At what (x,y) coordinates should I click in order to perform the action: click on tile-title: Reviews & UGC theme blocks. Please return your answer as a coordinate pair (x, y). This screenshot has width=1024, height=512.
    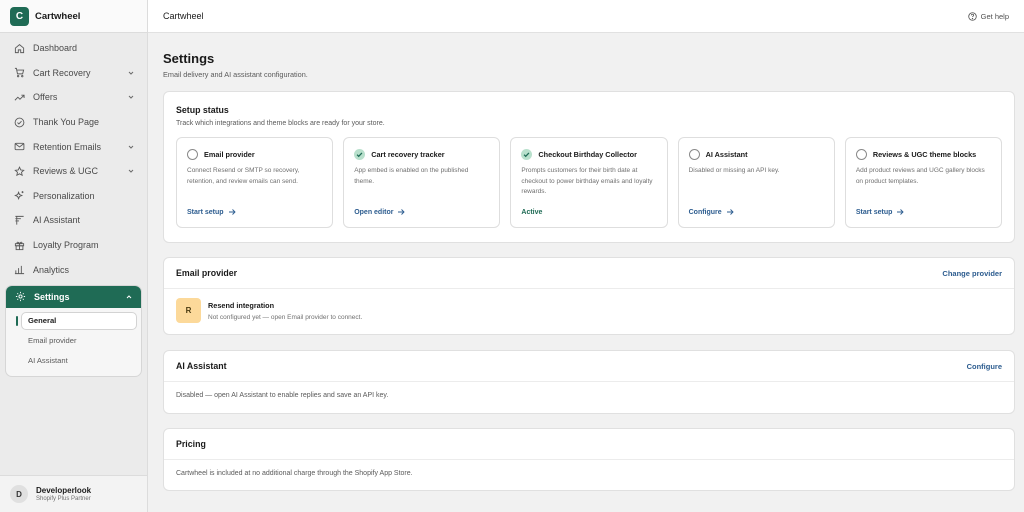
    Looking at the image, I should click on (924, 154).